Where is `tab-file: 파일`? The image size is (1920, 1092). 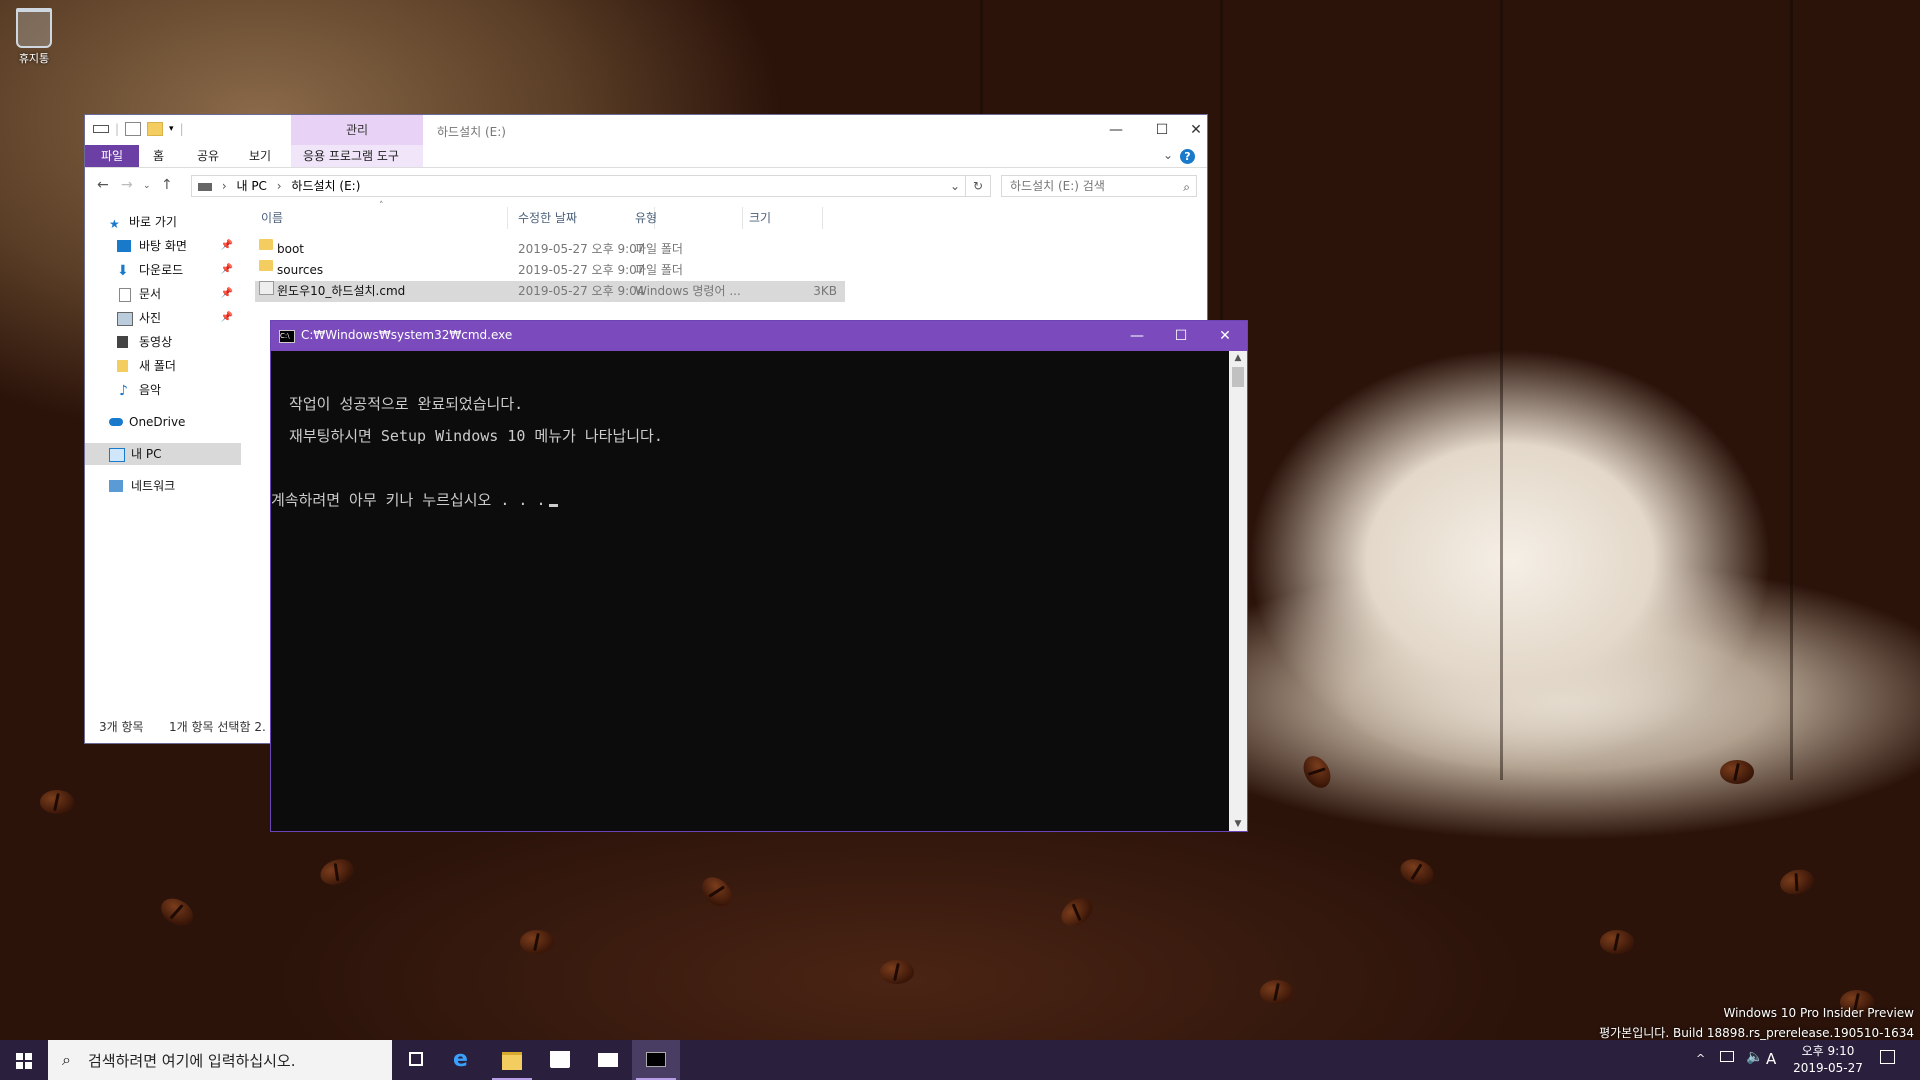 tab-file: 파일 is located at coordinates (112, 156).